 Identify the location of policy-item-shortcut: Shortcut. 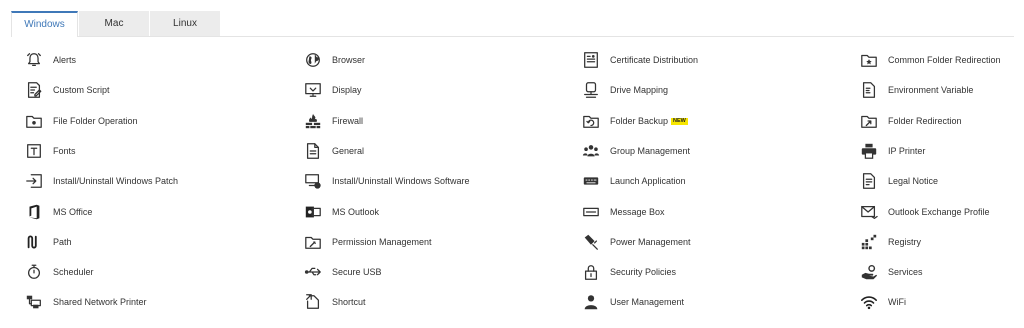
(334, 302).